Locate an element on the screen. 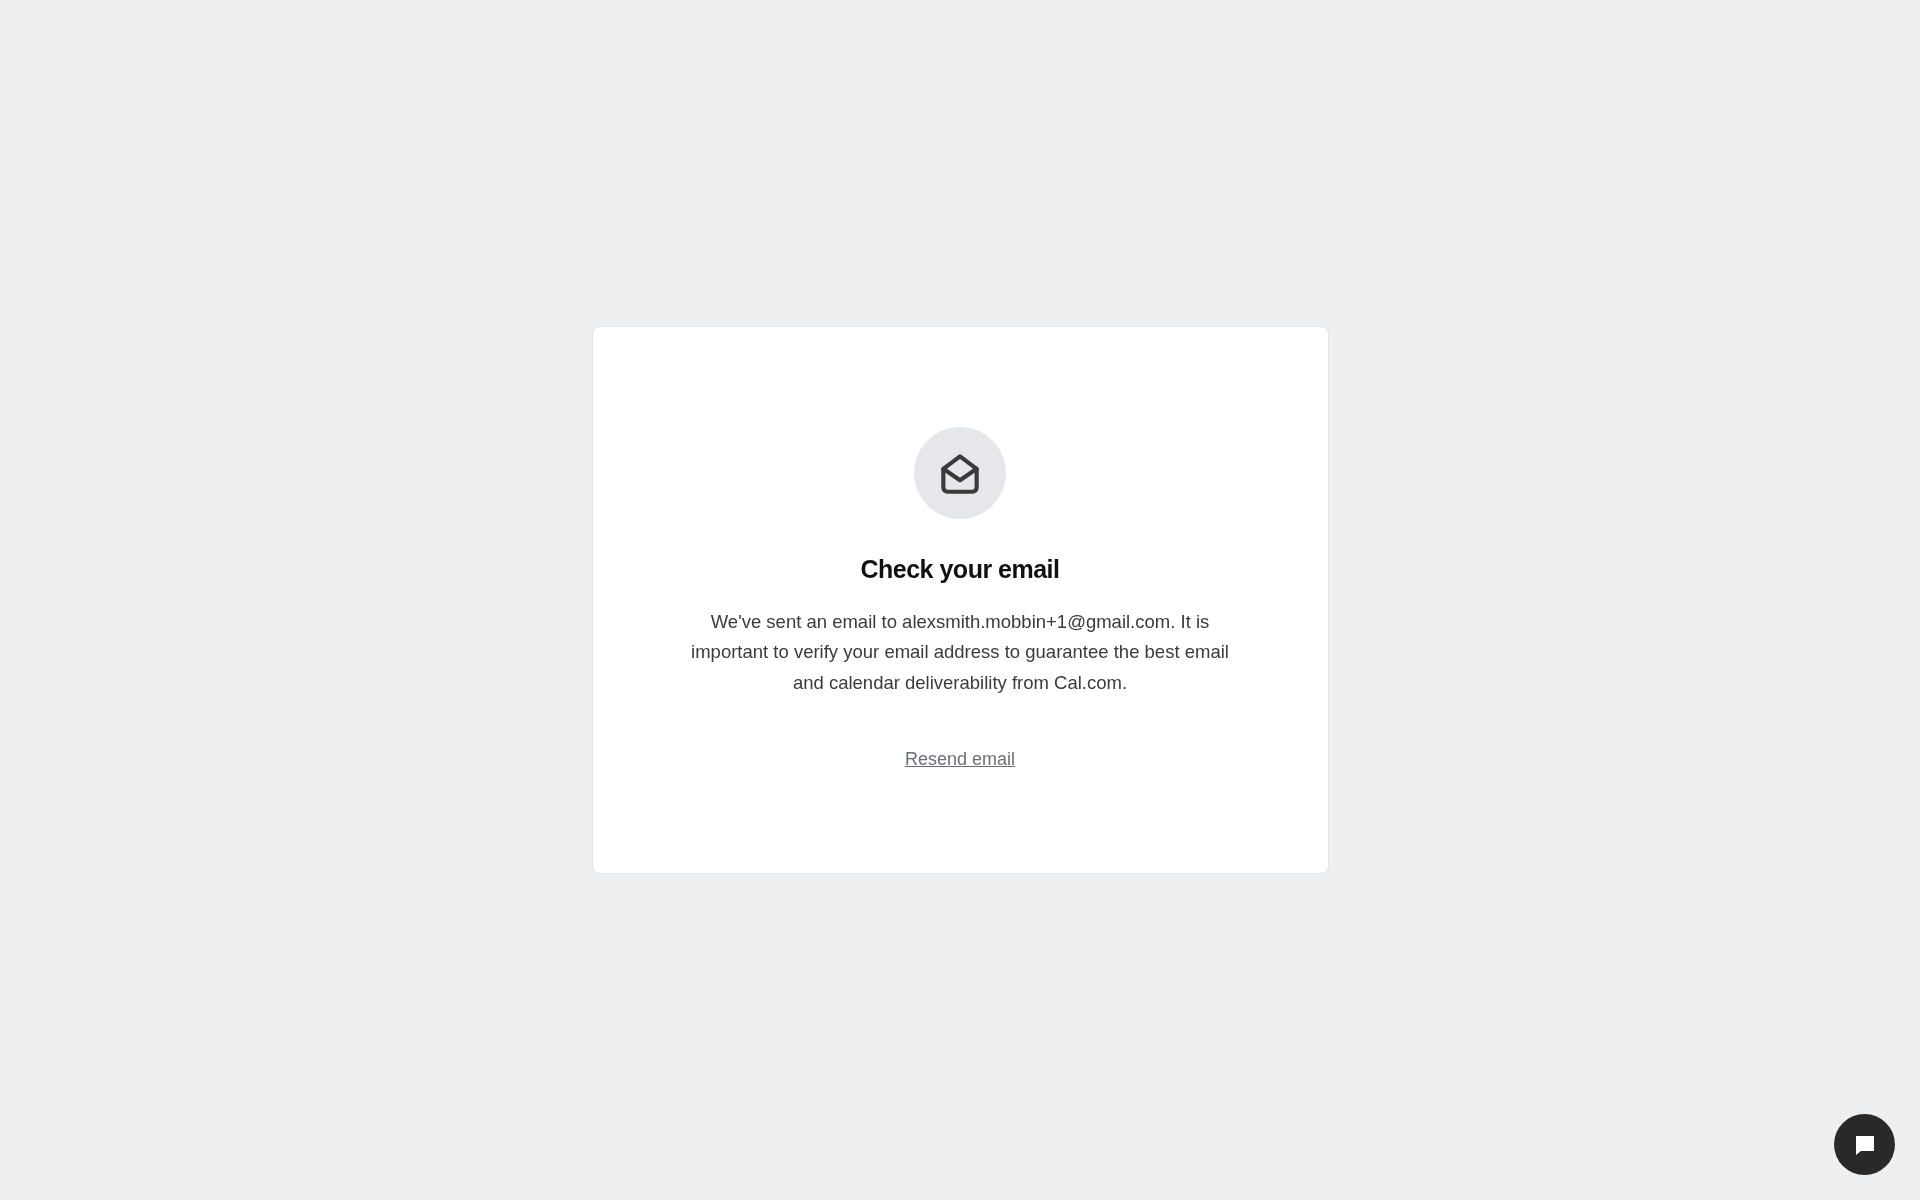  message-text: We've sent an email to alexsmith.mobbin+1@gmail.com. It is important to verify your email address to guarantee the best email and calendar deliverability from Cal.com. is located at coordinates (960, 652).